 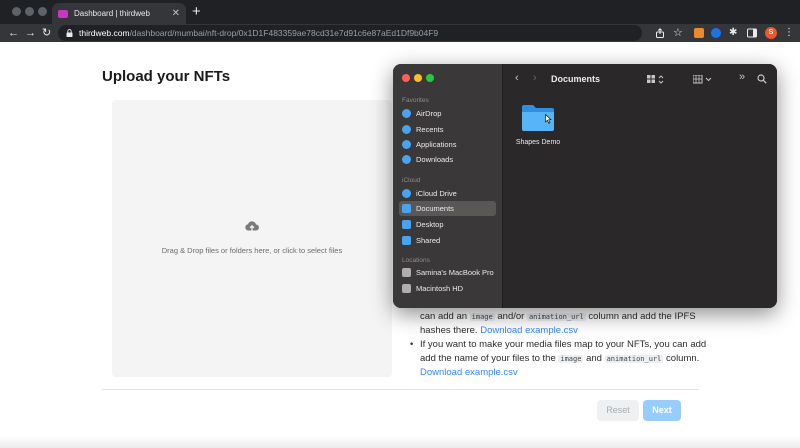 What do you see at coordinates (447, 272) in the screenshot?
I see `sidebar-item-macbook: Samina's MacBook Pro` at bounding box center [447, 272].